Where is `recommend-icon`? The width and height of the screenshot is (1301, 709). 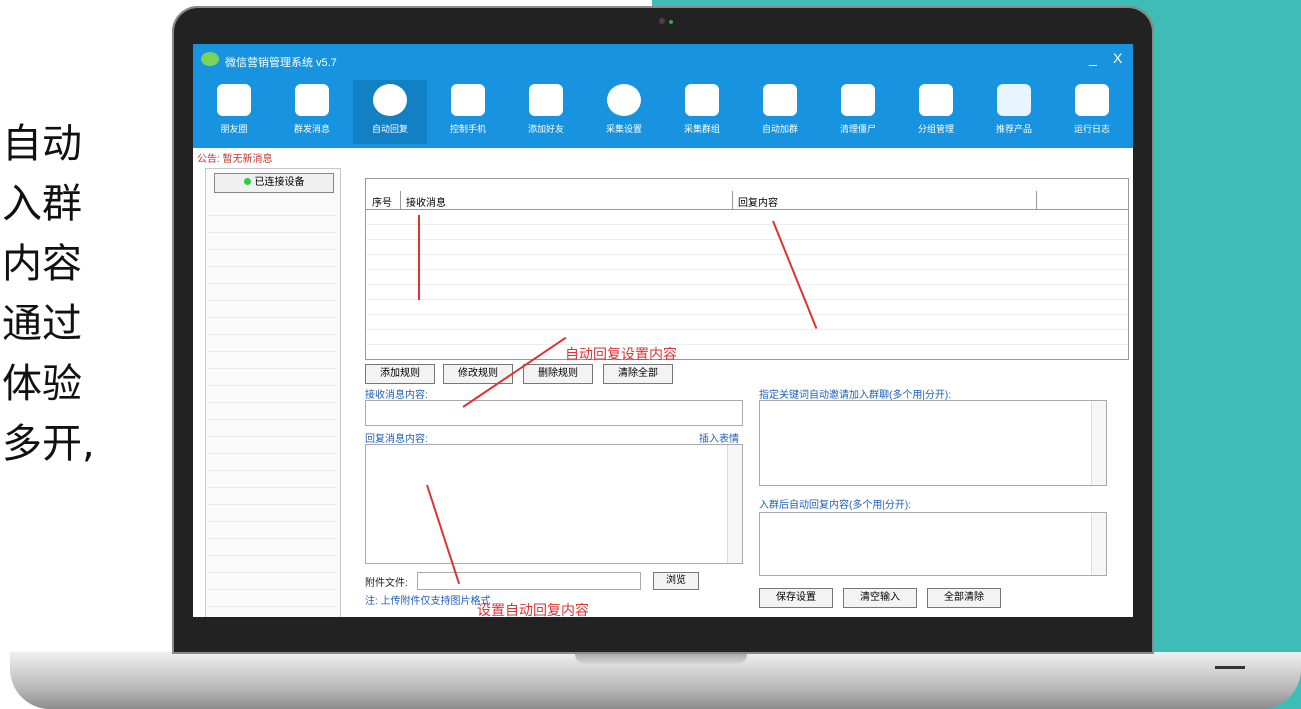 recommend-icon is located at coordinates (1014, 100).